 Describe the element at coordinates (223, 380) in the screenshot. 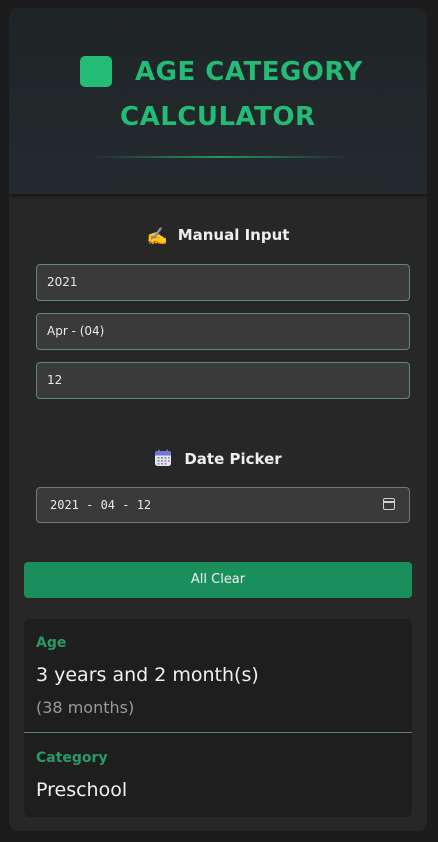

I see `day-input: 12` at that location.